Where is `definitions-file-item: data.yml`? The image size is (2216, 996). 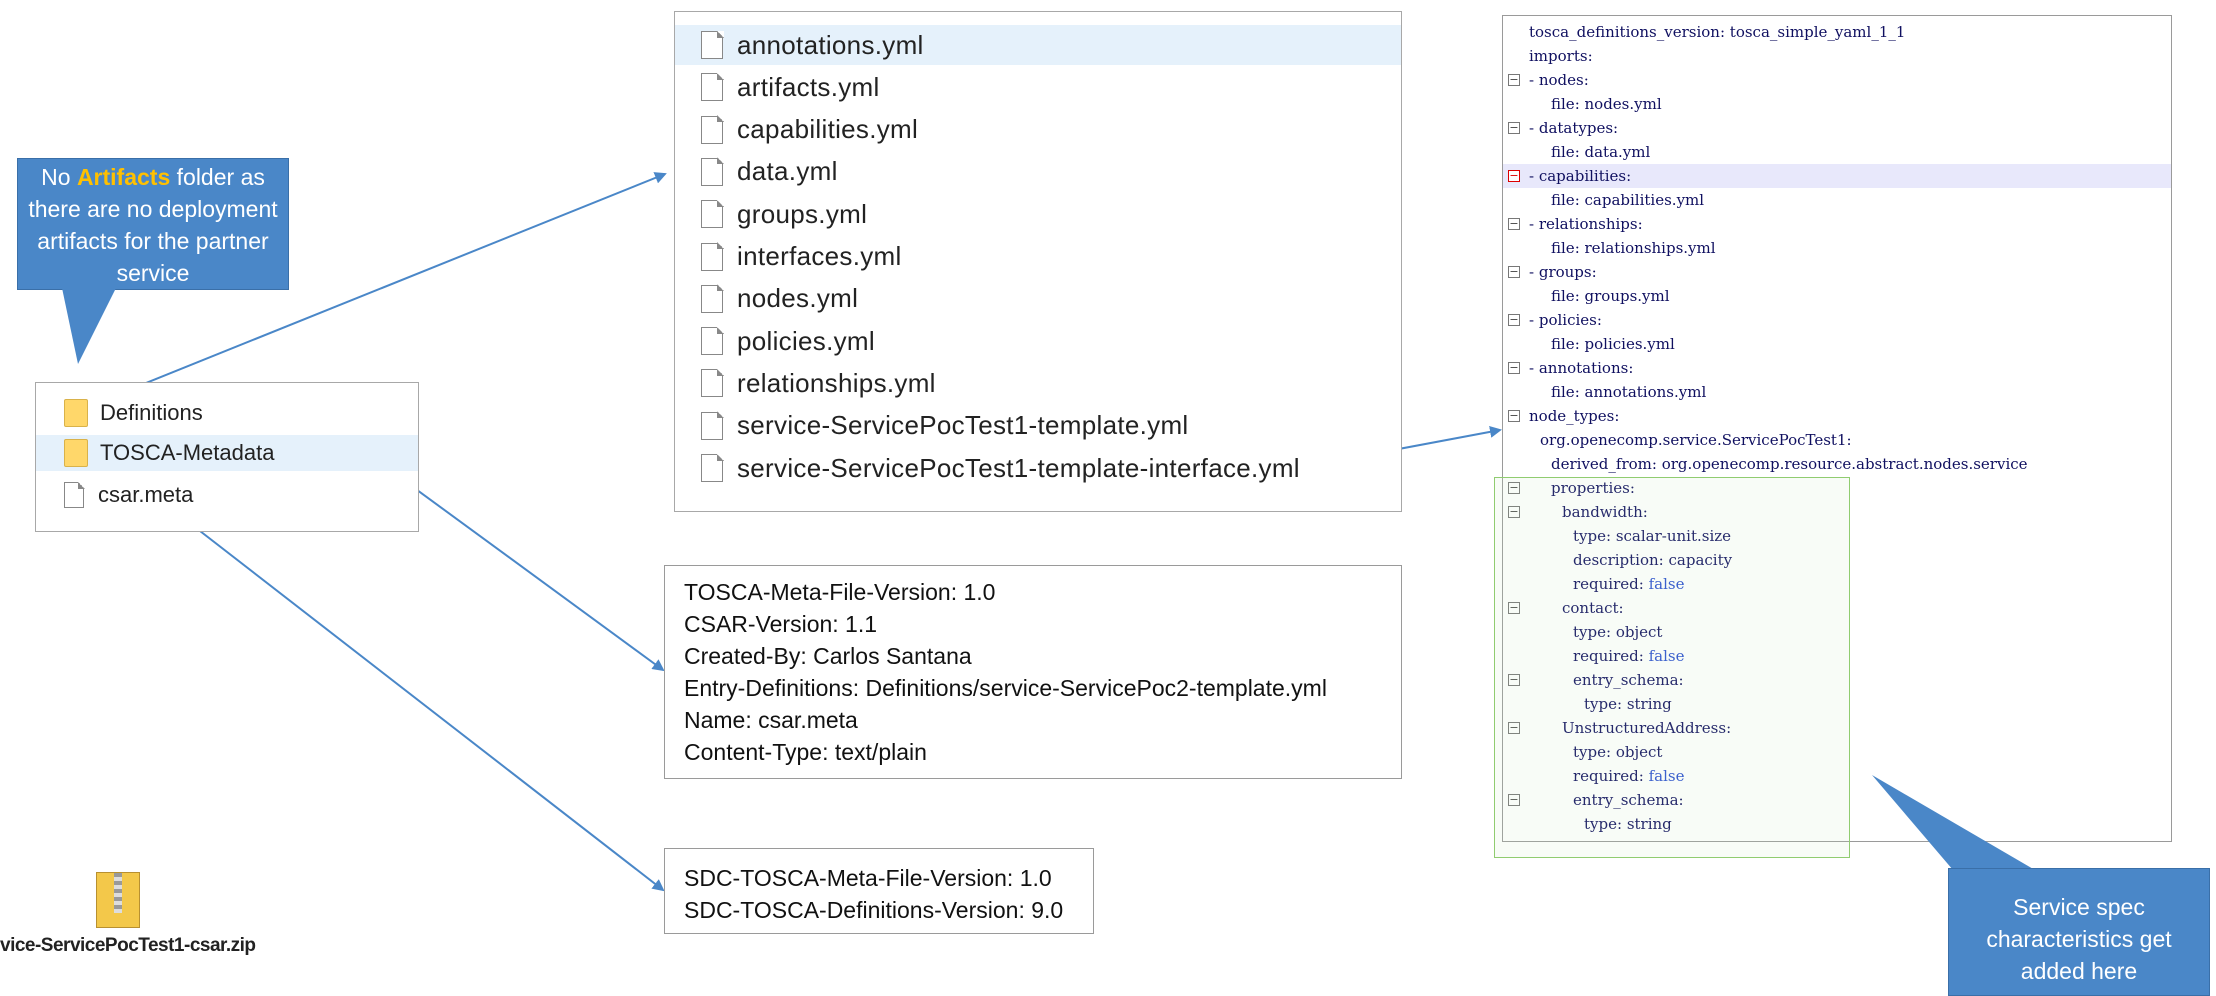 definitions-file-item: data.yml is located at coordinates (1038, 172).